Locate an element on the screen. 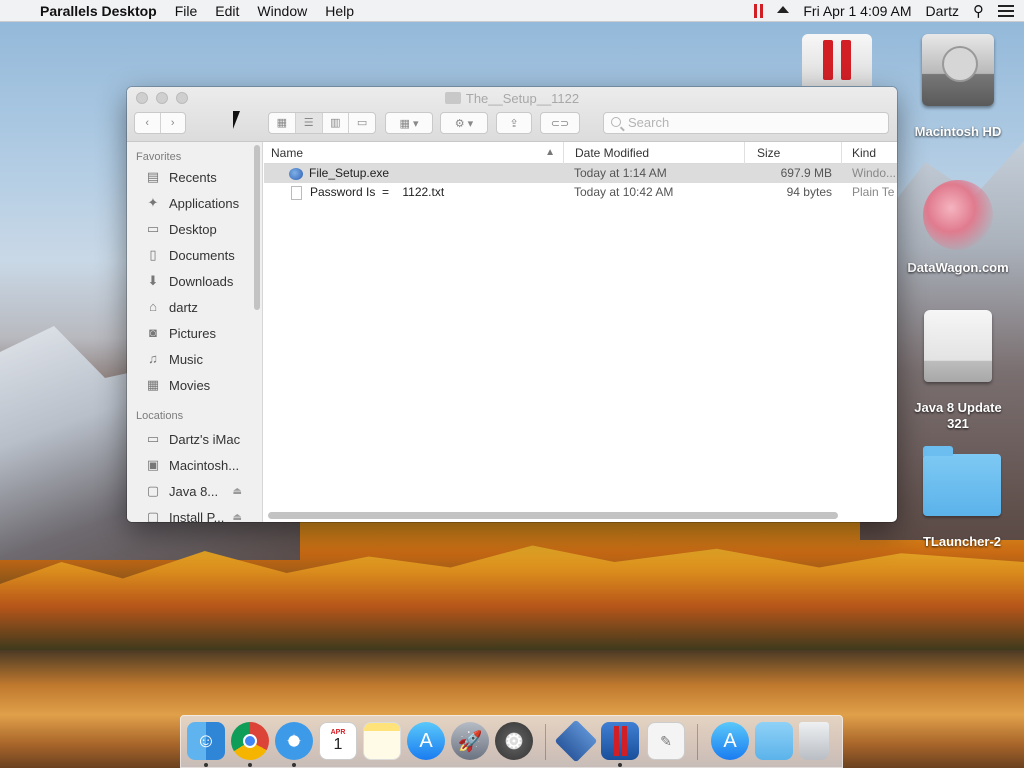 The image size is (1024, 768). menu-app-name: Parallels Desktop is located at coordinates (98, 11).